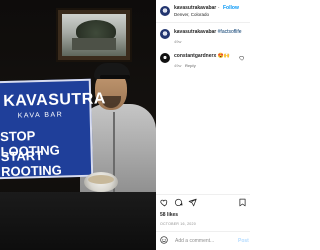 The height and width of the screenshot is (250, 320). What do you see at coordinates (190, 65) in the screenshot?
I see `comment-reply-button: Reply` at bounding box center [190, 65].